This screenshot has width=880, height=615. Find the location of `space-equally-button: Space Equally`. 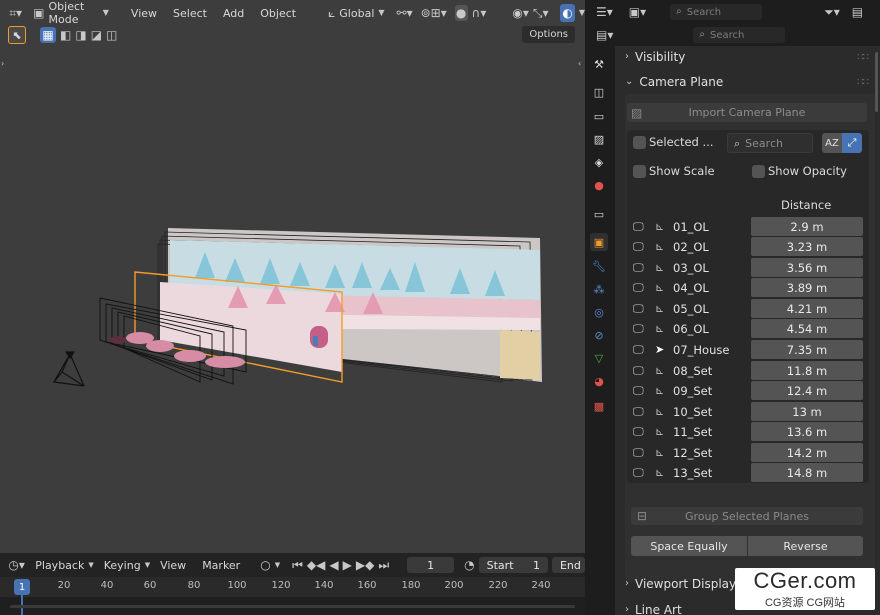

space-equally-button: Space Equally is located at coordinates (689, 546).